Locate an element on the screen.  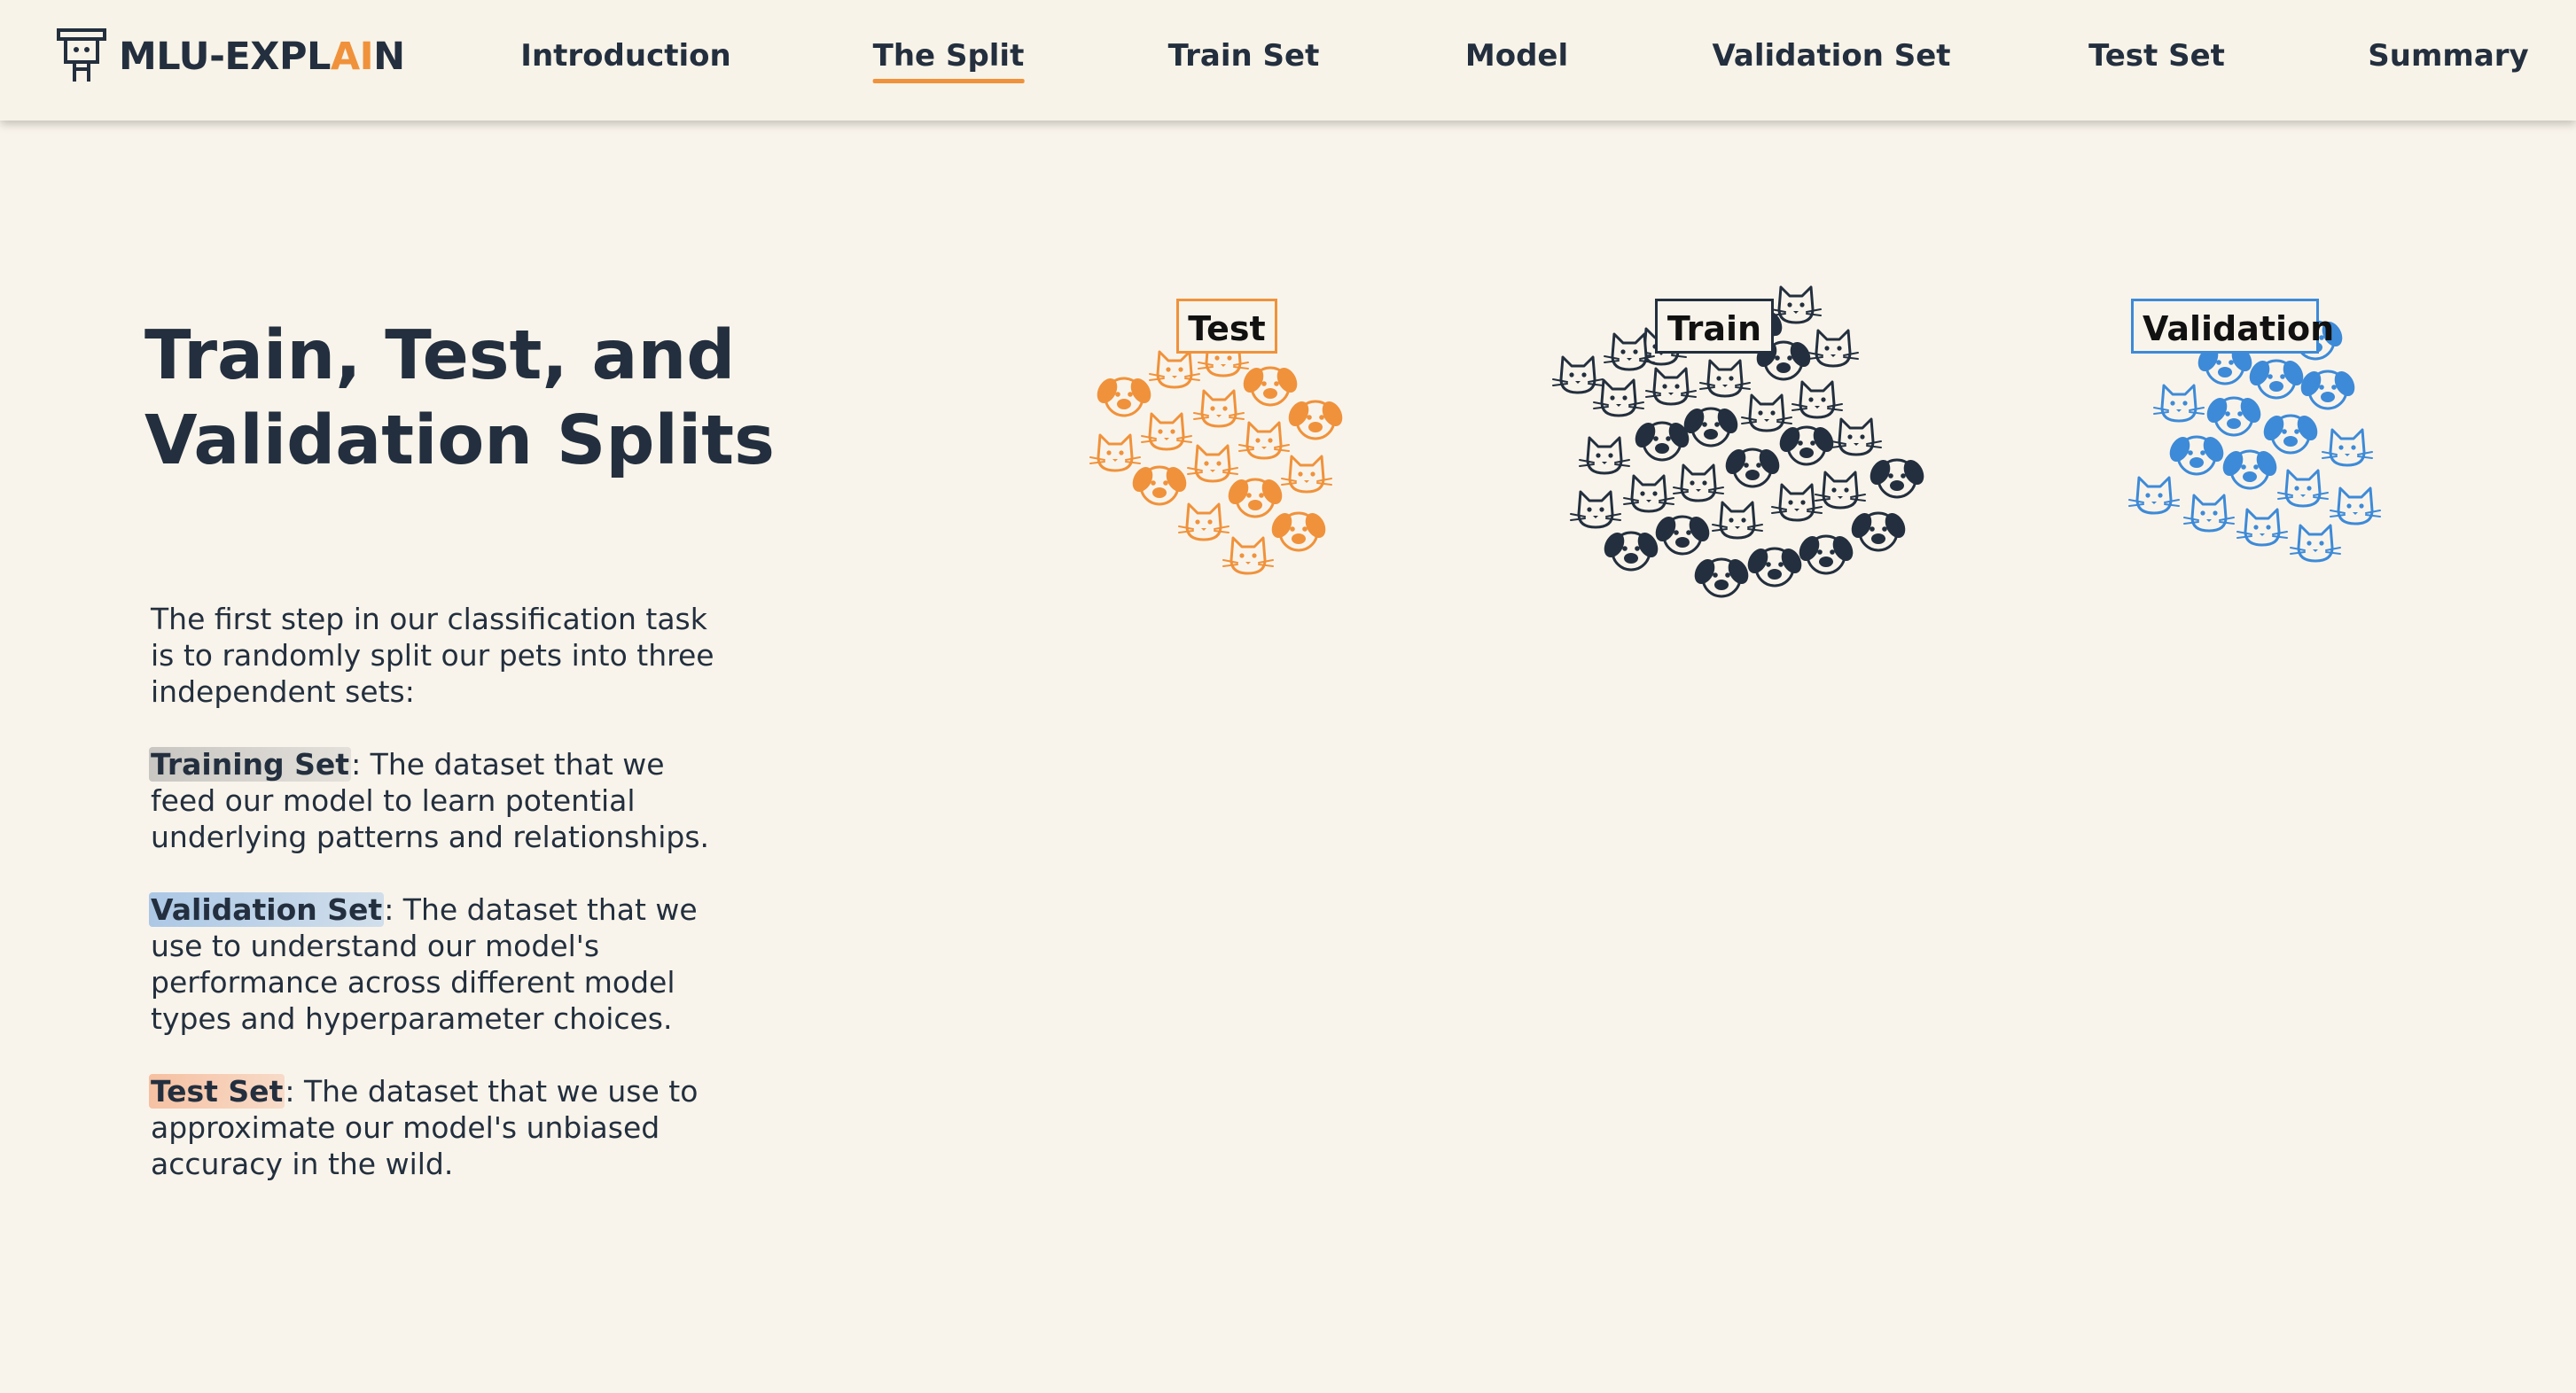
test-cluster is located at coordinates (1216, 457).